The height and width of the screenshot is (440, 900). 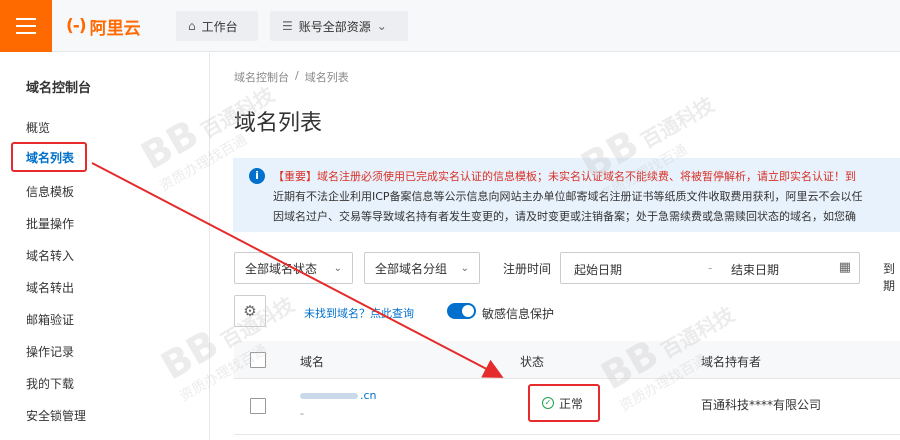 I want to click on domain-status-value: 全部域名状态, so click(x=281, y=268).